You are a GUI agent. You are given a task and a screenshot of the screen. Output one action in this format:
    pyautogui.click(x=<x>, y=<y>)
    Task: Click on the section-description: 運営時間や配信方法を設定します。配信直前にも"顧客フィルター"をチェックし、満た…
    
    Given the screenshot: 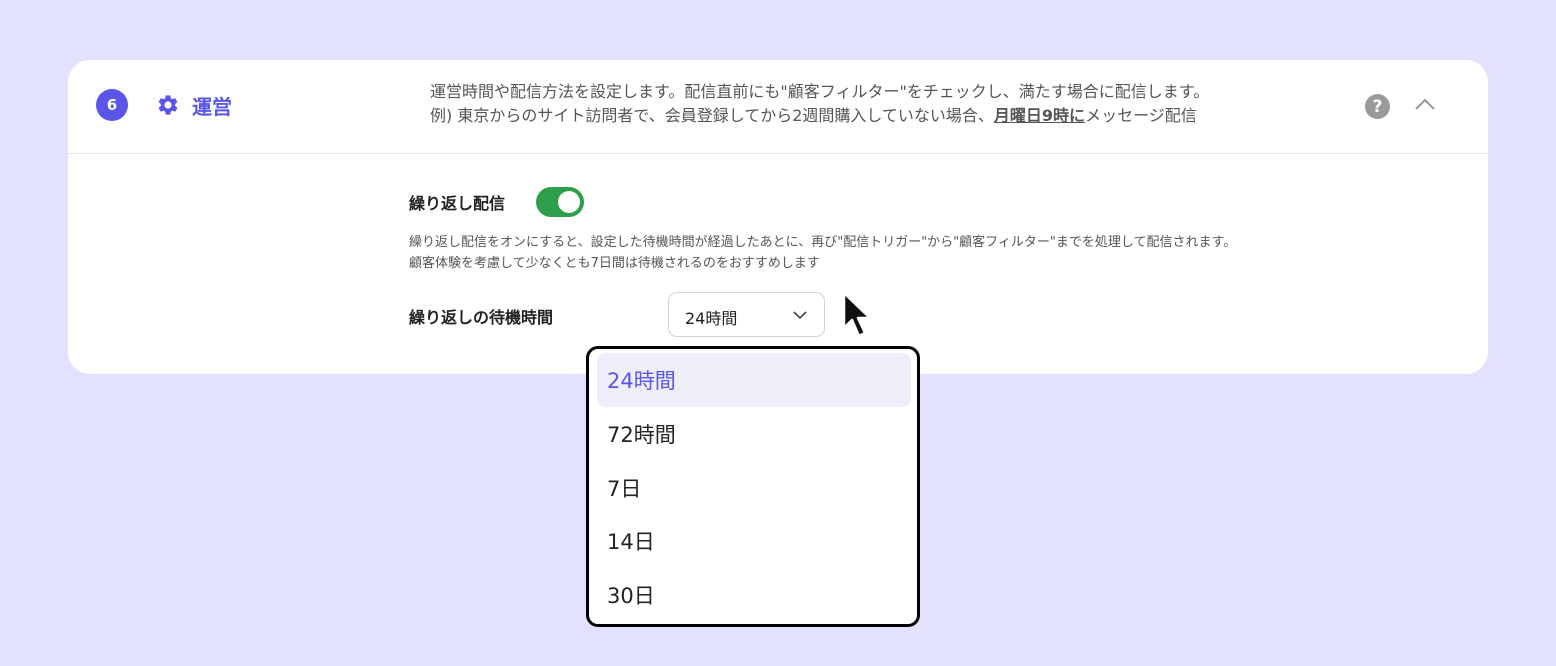 What is the action you would take?
    pyautogui.click(x=890, y=104)
    